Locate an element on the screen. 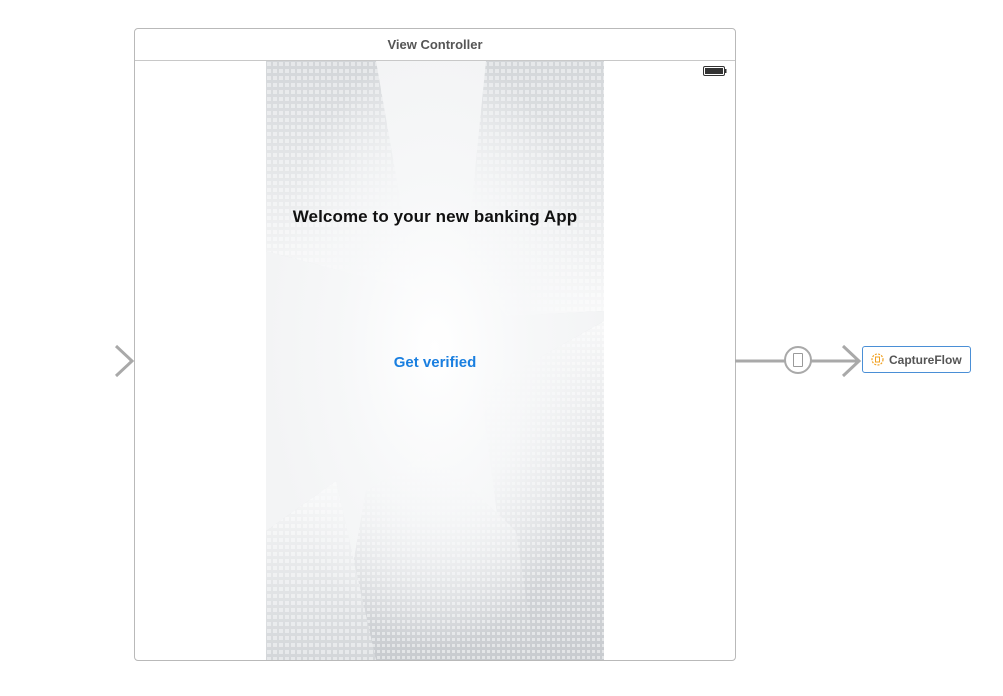 The height and width of the screenshot is (696, 1003). storyboard-reference: CaptureFlow is located at coordinates (916, 359).